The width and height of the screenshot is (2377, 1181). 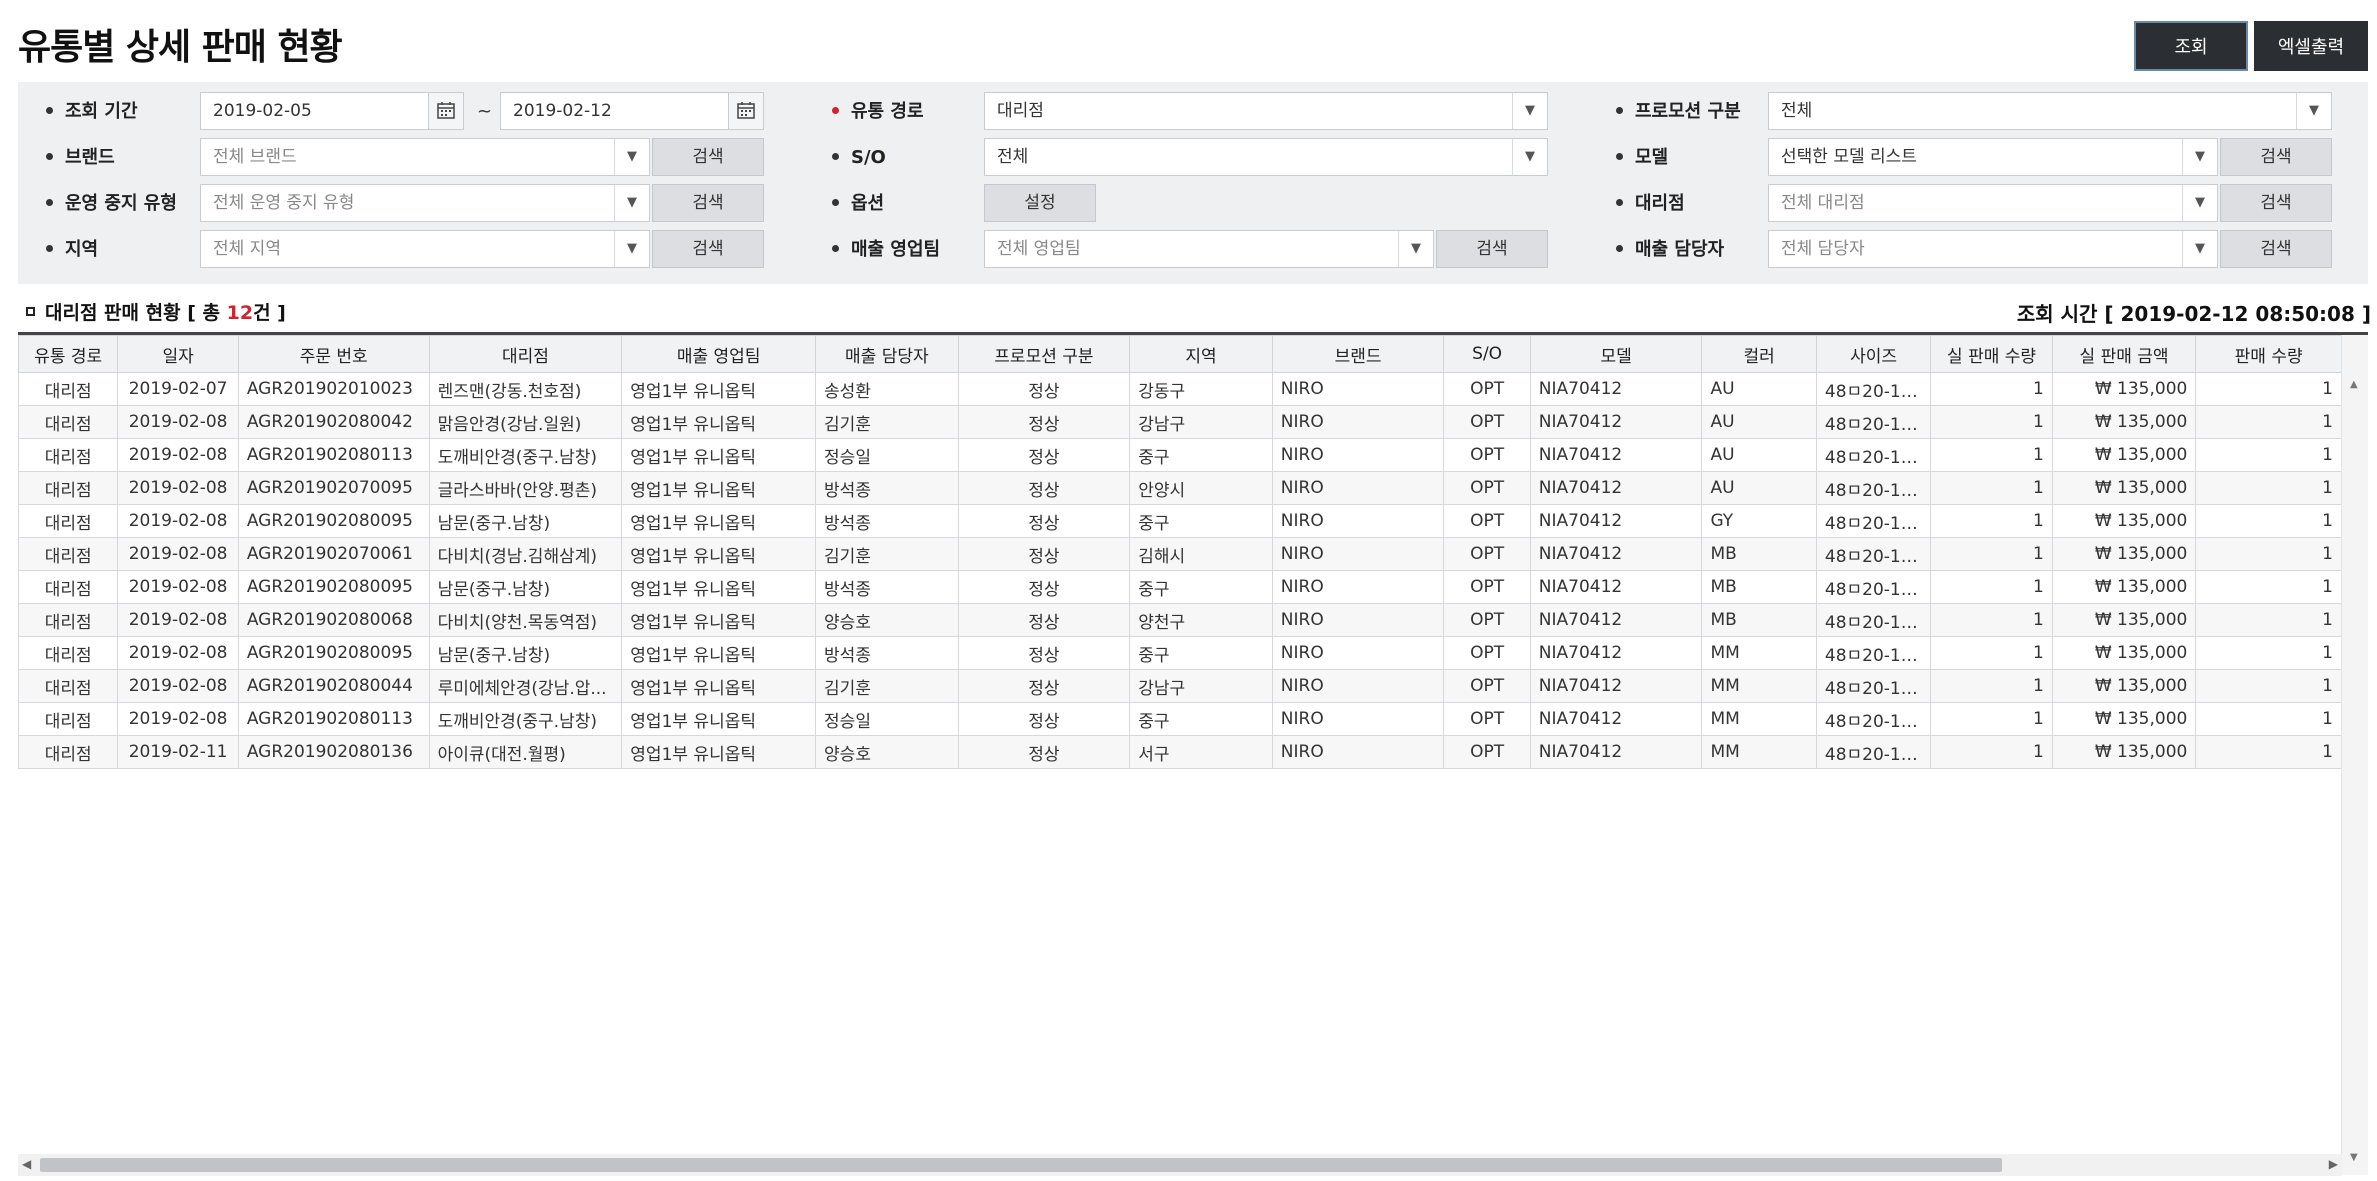 What do you see at coordinates (1993, 203) in the screenshot?
I see `agency-select: 전체 대리점 ▼` at bounding box center [1993, 203].